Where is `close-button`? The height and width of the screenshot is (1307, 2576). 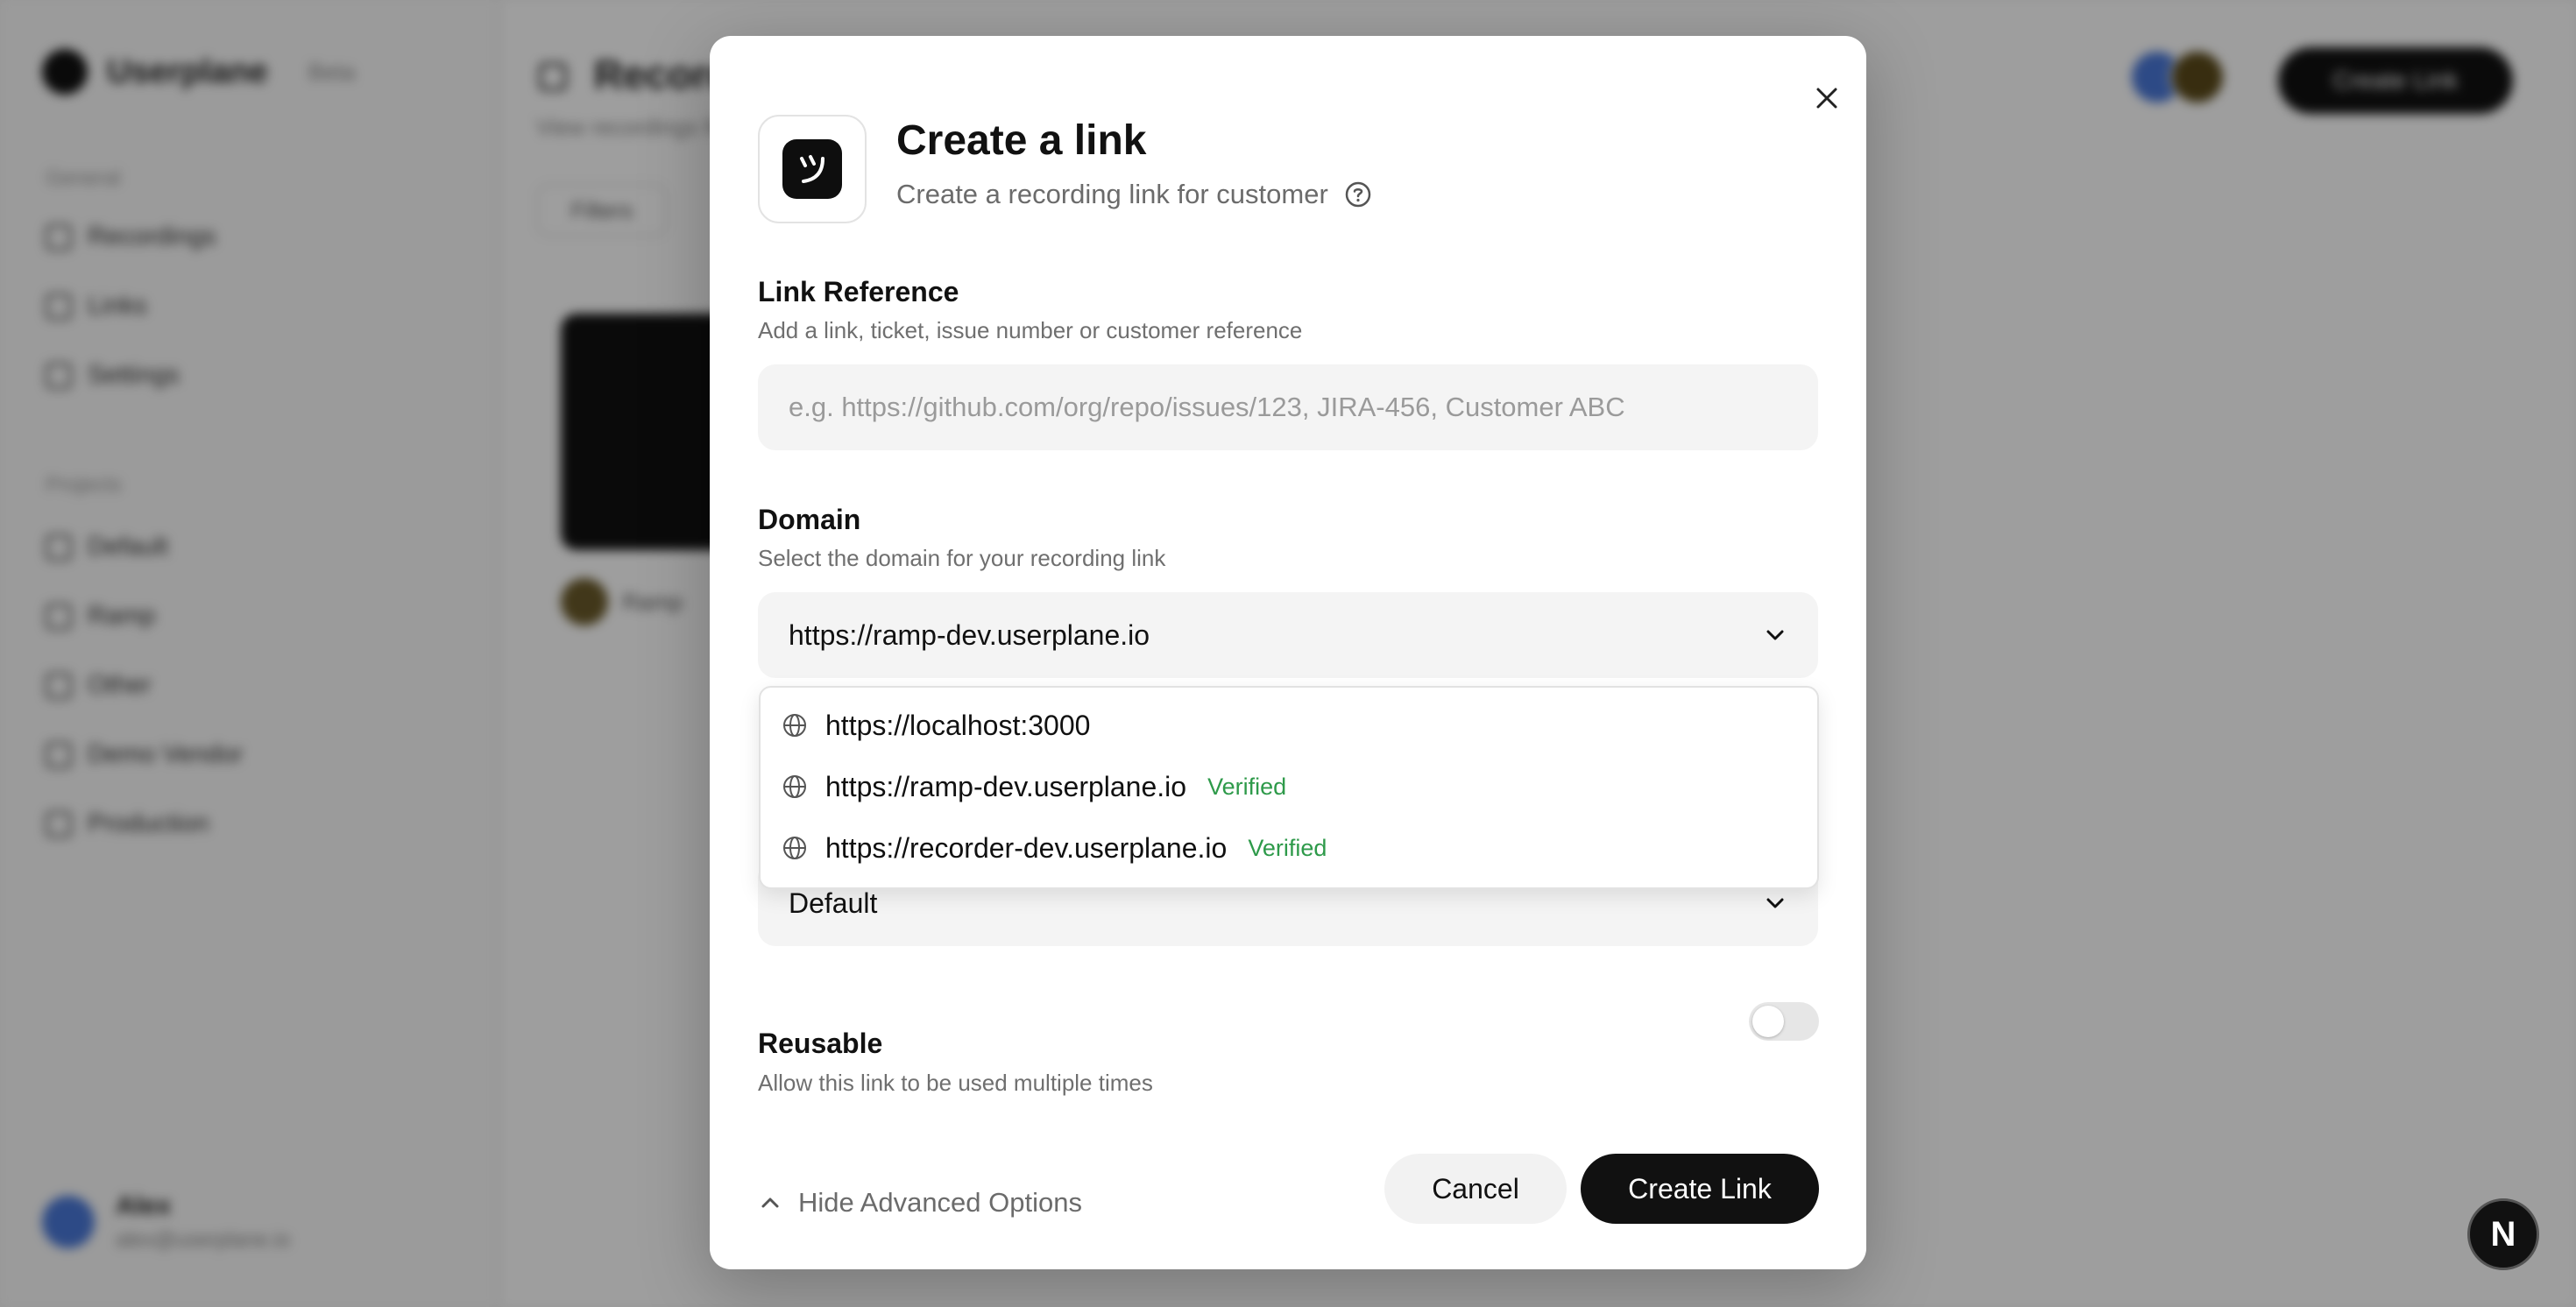
close-button is located at coordinates (1827, 98).